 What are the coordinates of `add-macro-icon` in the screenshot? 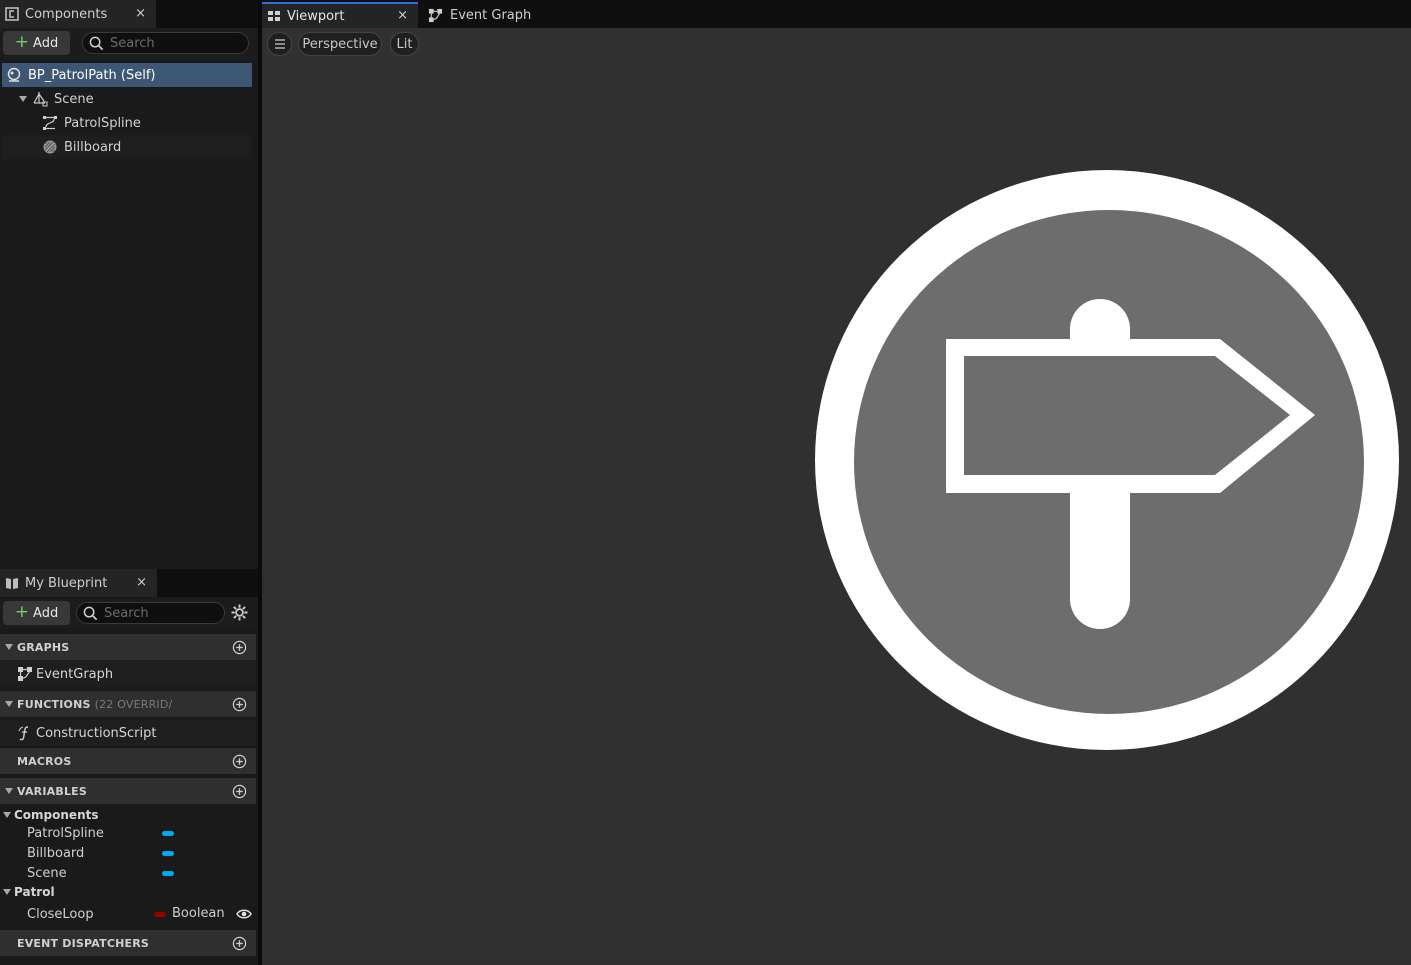 It's located at (239, 761).